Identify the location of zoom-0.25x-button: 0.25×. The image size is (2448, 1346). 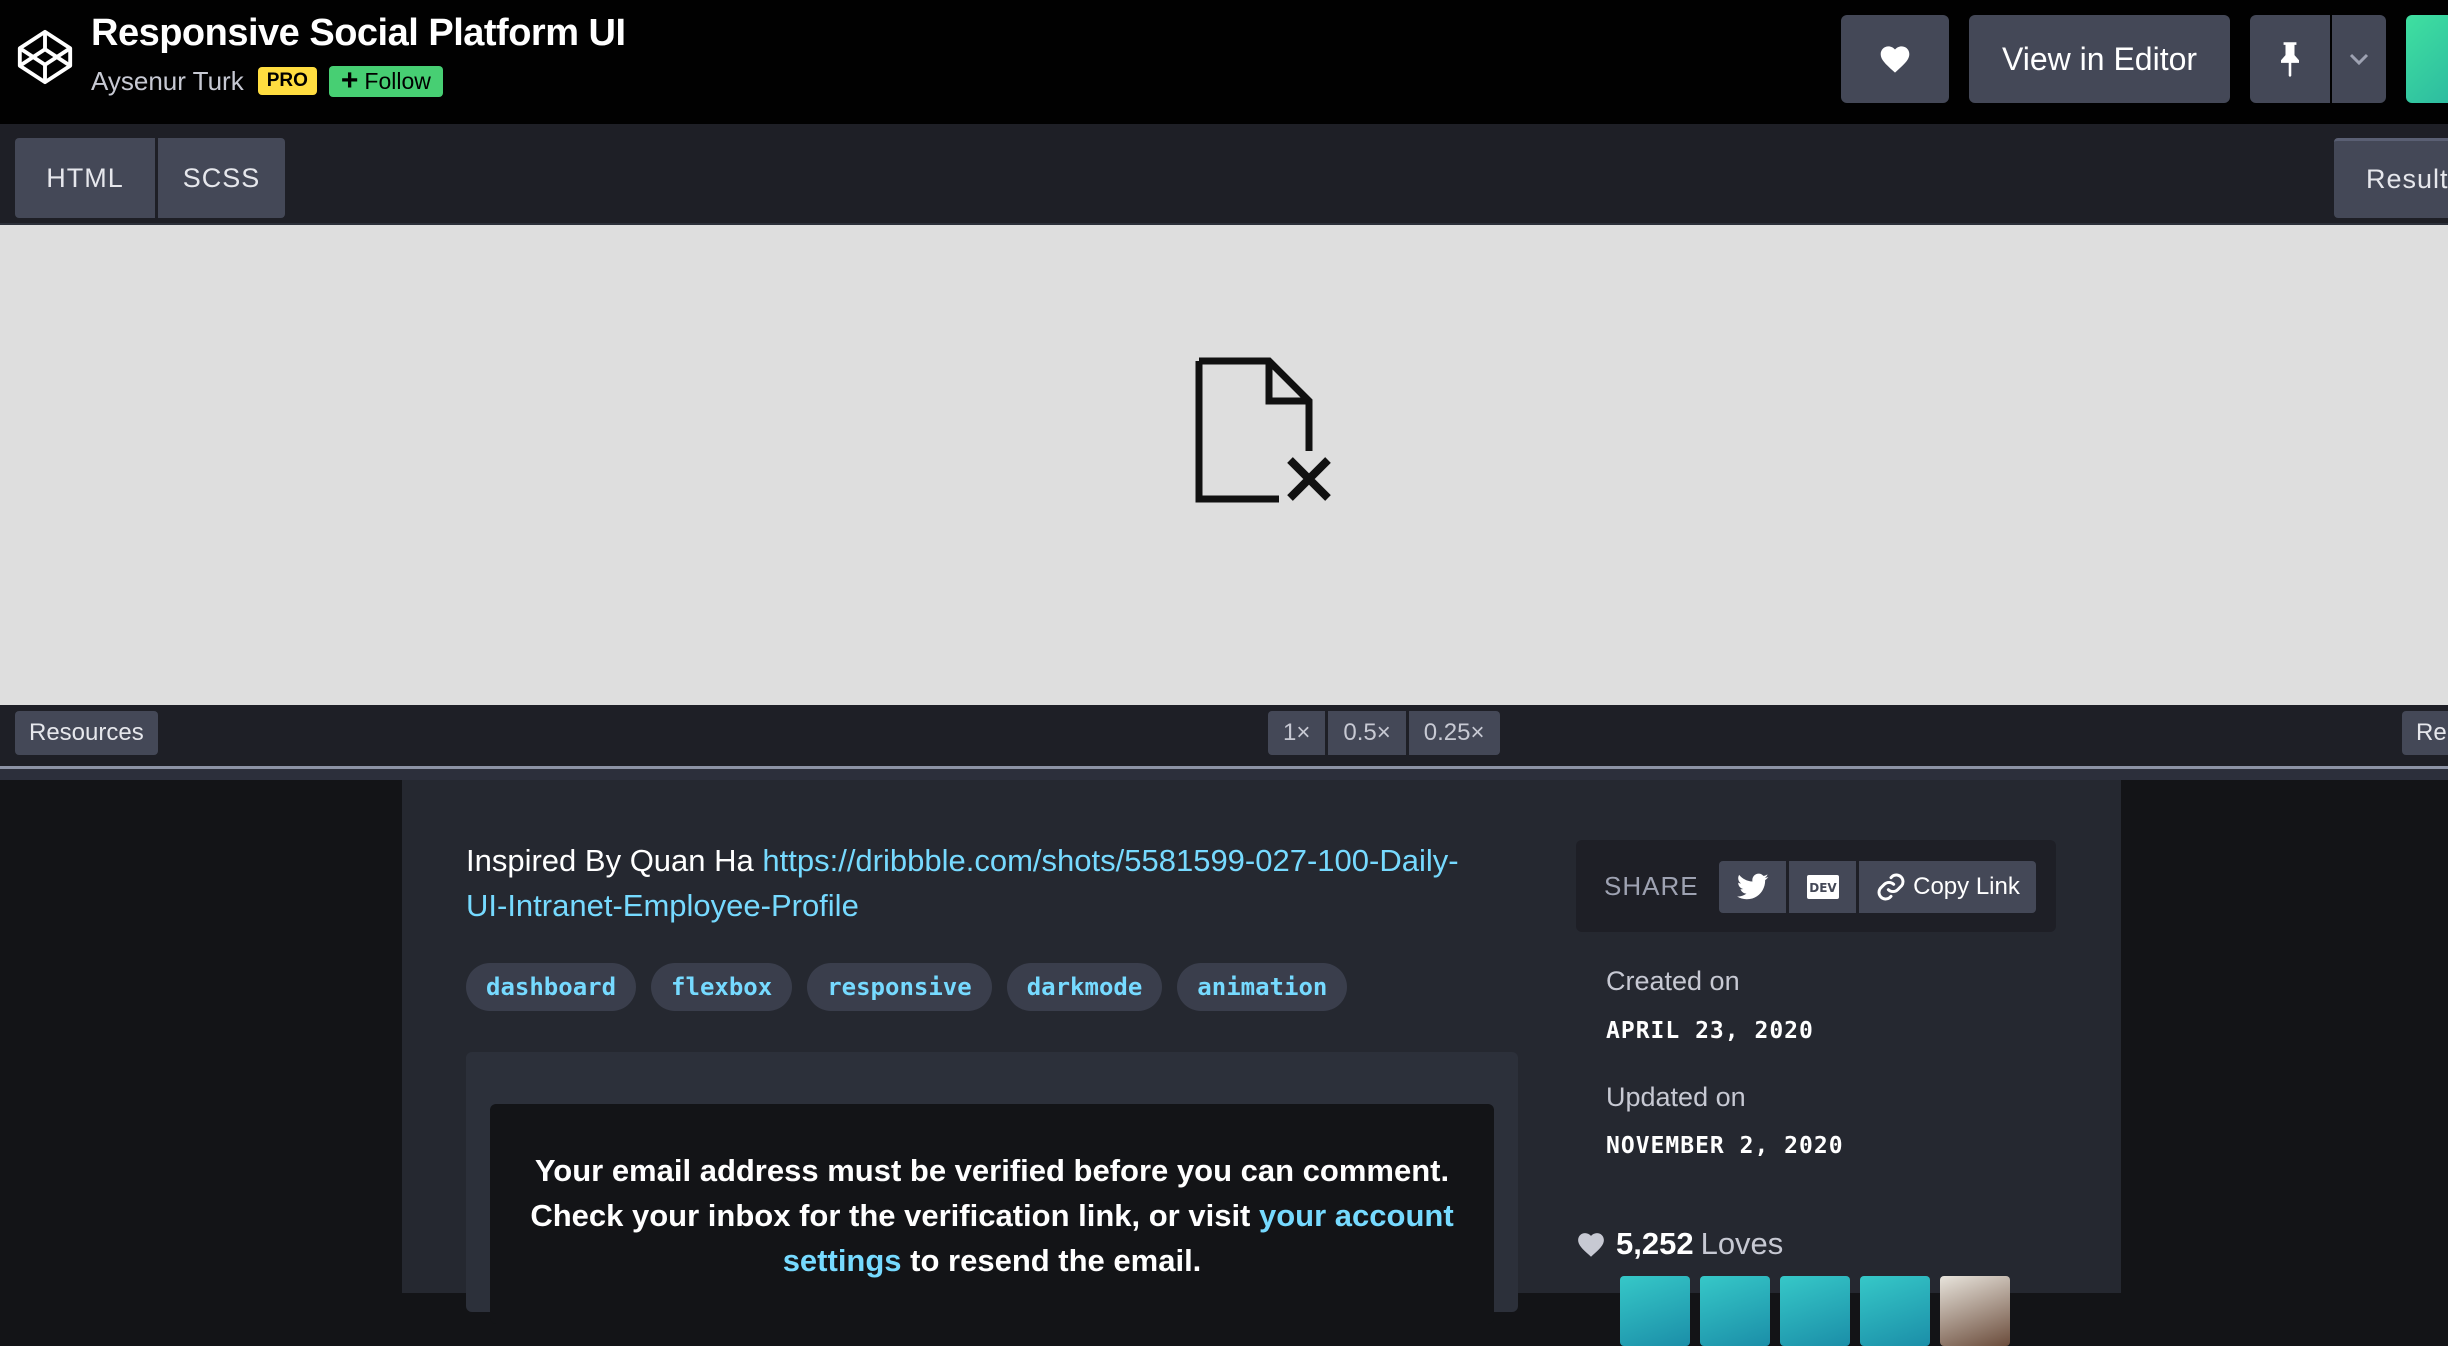
(1454, 733).